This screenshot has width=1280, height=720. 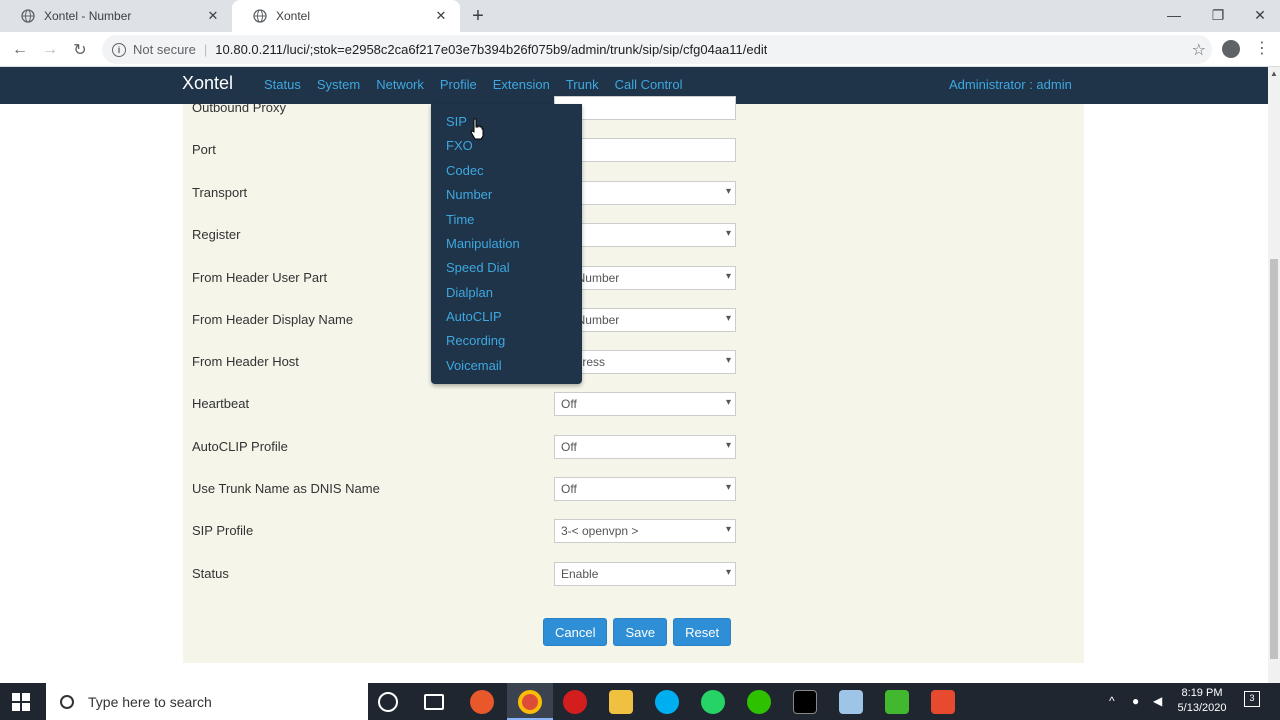 I want to click on dropdown-item-sip: SIP, so click(x=456, y=121).